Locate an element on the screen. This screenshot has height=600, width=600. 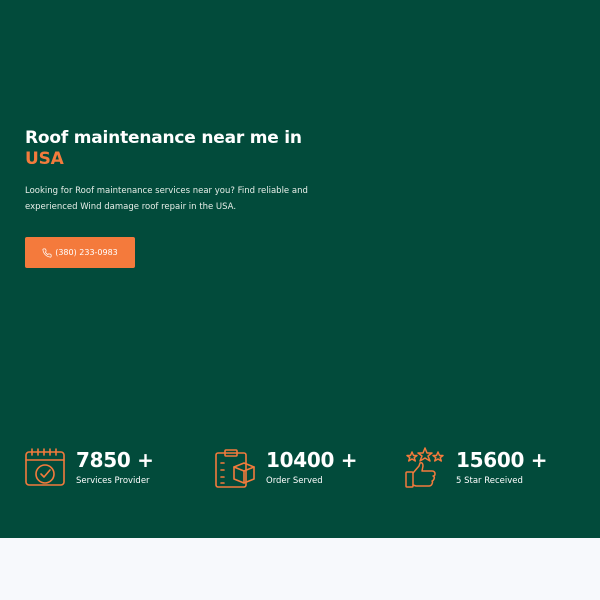
phone-icon is located at coordinates (47, 252).